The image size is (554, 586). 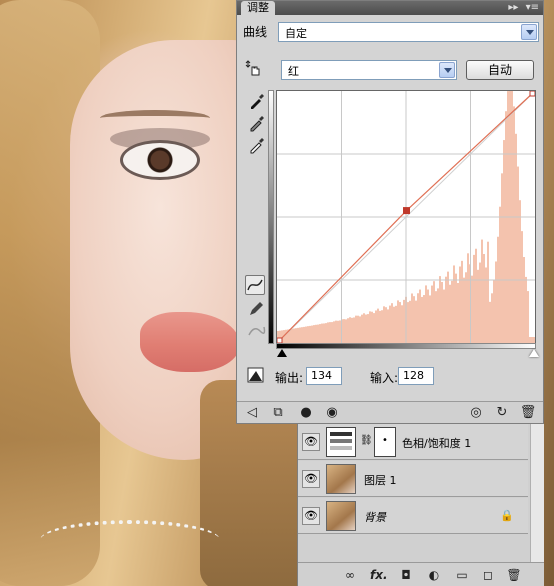 I want to click on clip-to-layer-icon: ⧉, so click(x=278, y=413).